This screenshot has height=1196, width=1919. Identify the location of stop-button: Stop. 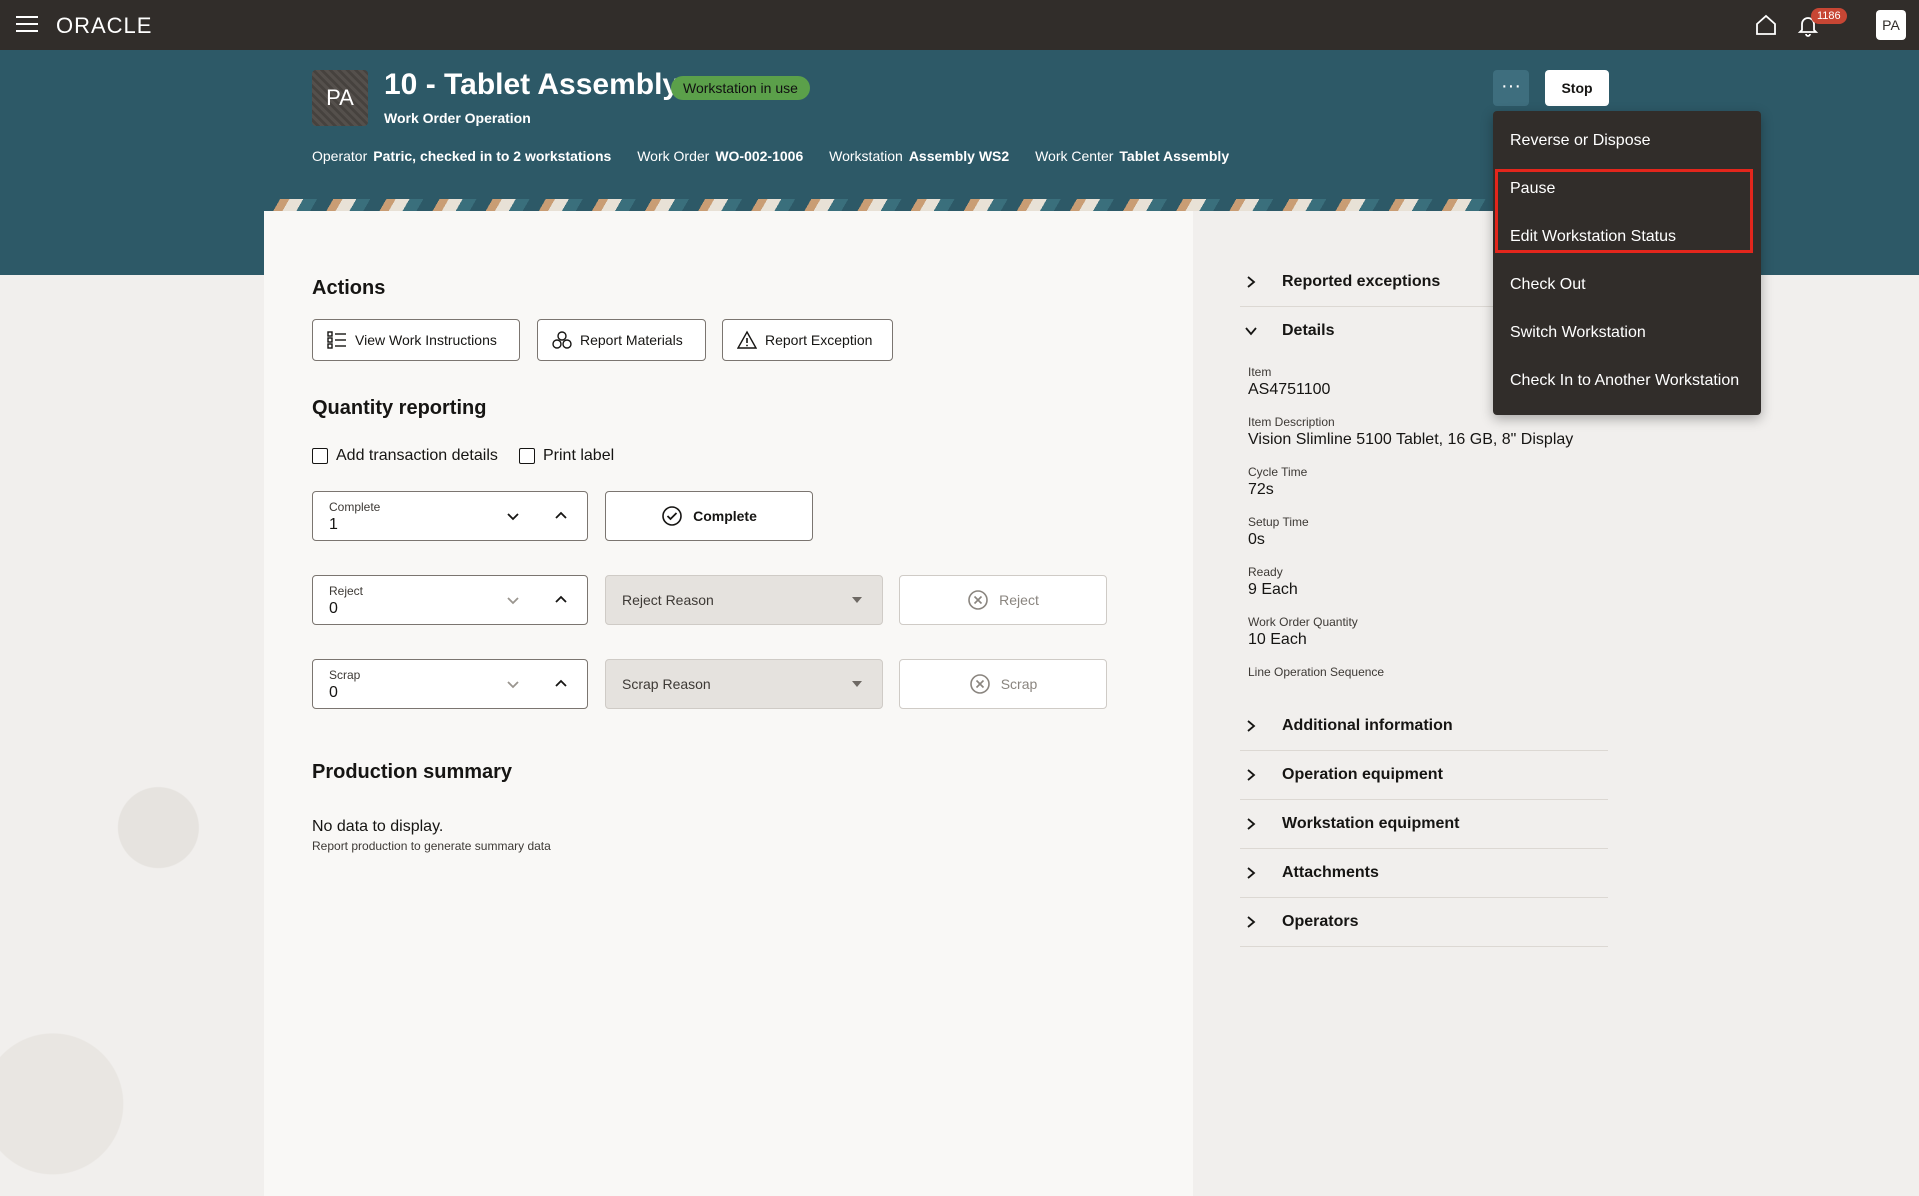
(1577, 88).